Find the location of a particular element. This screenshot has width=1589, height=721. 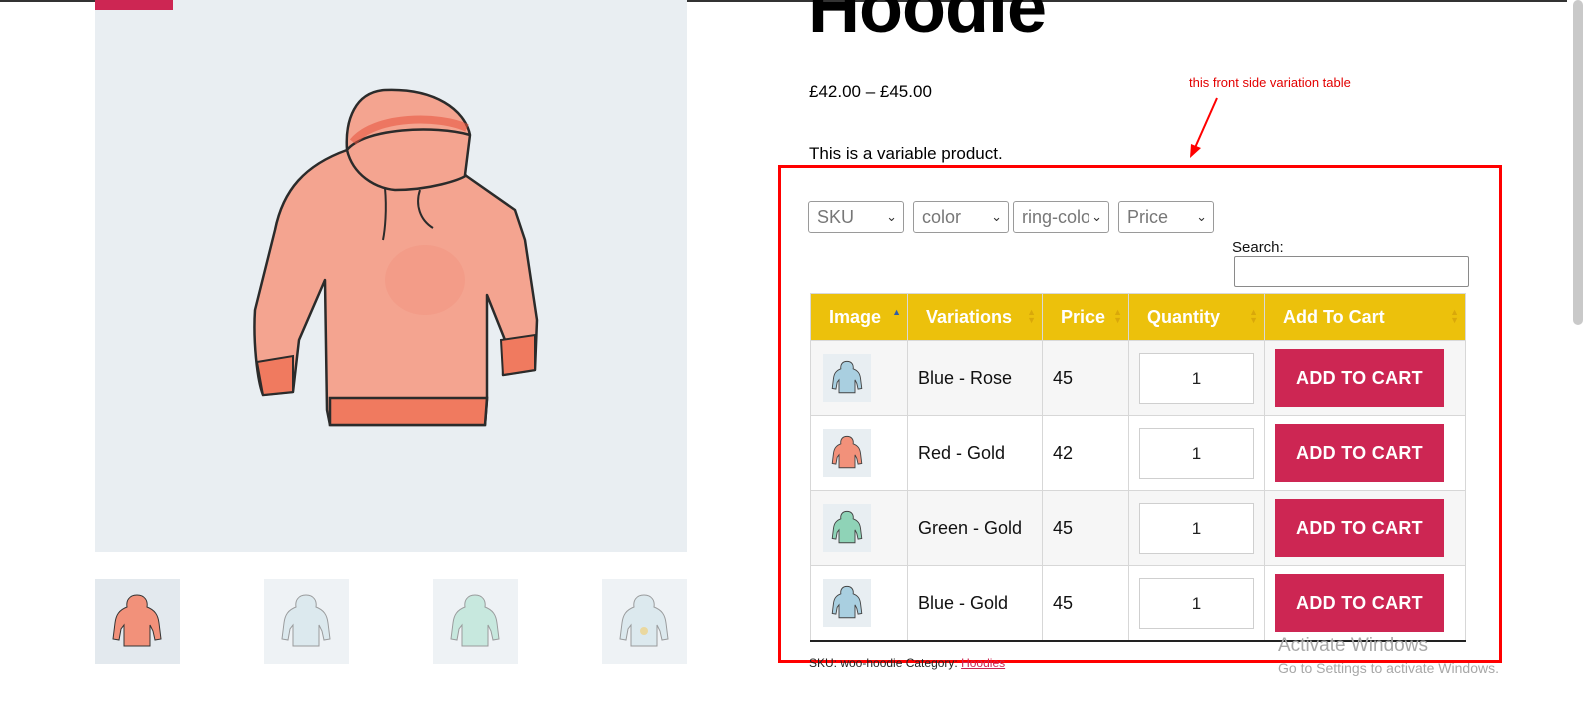

sort-icon: ▲ is located at coordinates (896, 312).